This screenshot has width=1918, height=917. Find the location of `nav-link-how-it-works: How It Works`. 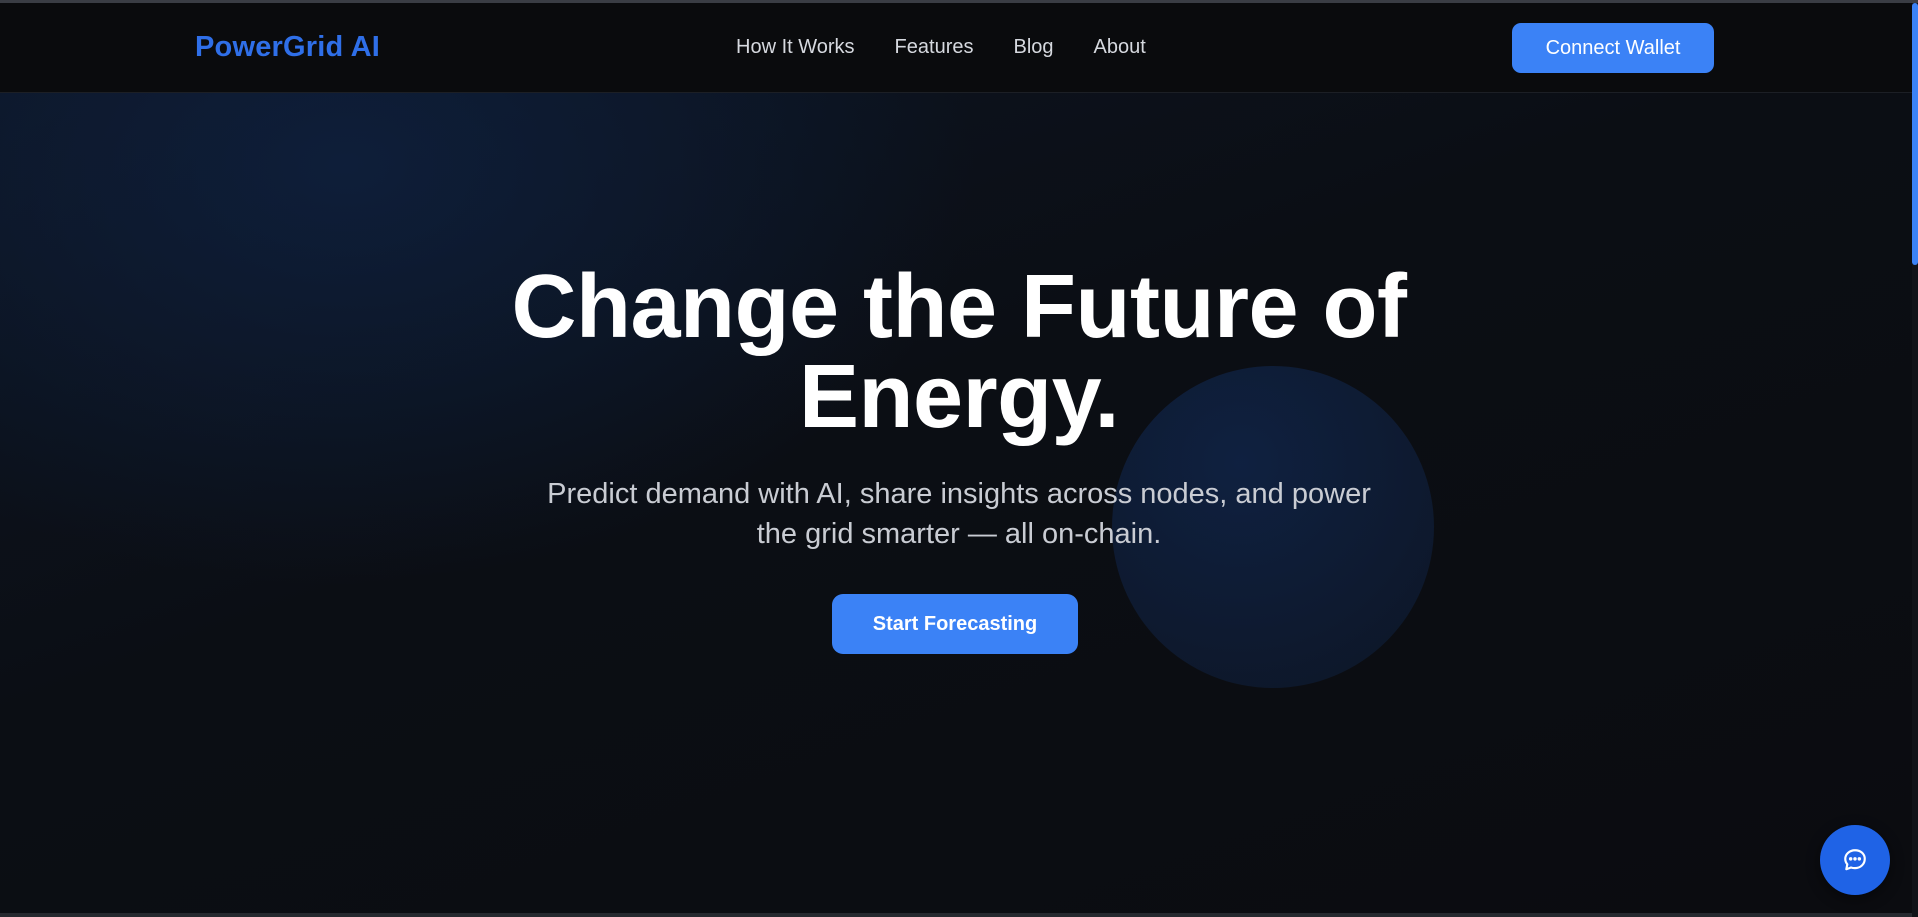

nav-link-how-it-works: How It Works is located at coordinates (795, 47).